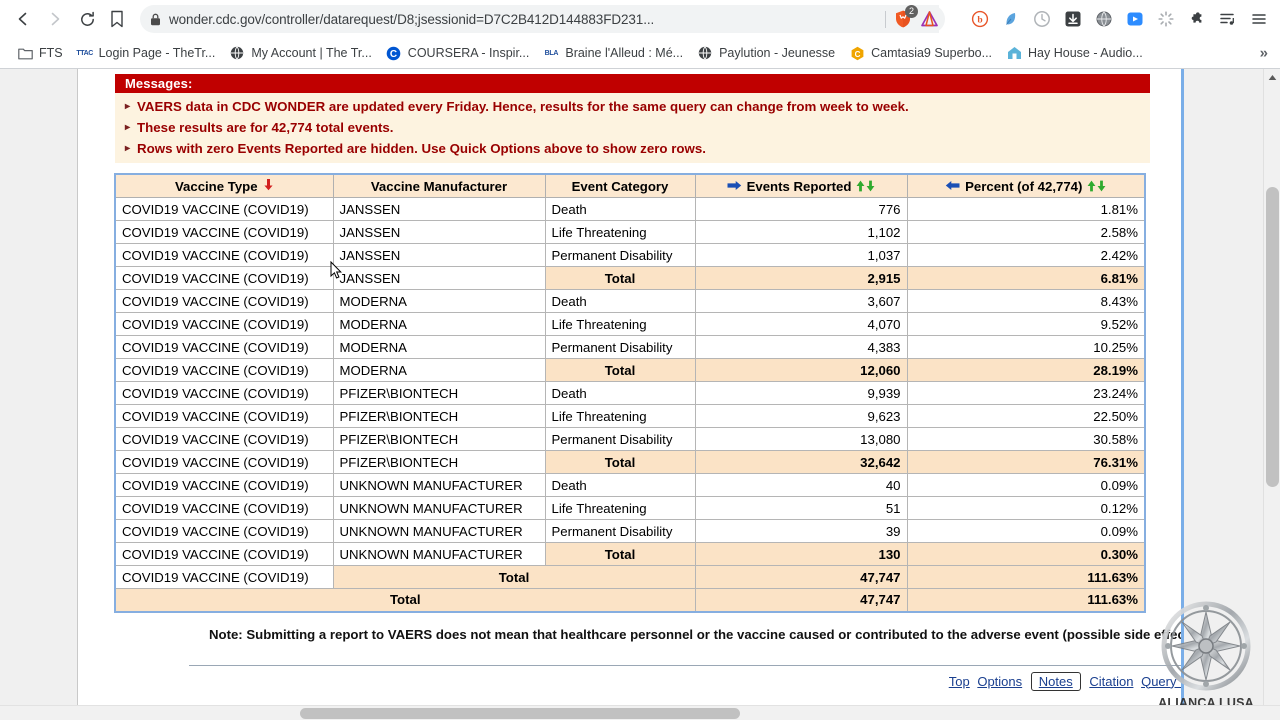 The height and width of the screenshot is (720, 1280). What do you see at coordinates (1228, 19) in the screenshot?
I see `reading-list-icon` at bounding box center [1228, 19].